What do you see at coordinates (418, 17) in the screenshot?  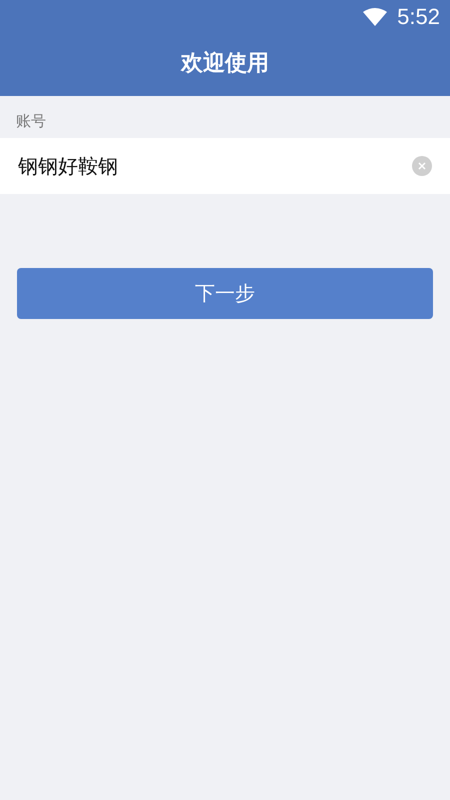 I see `status-time: 5:52` at bounding box center [418, 17].